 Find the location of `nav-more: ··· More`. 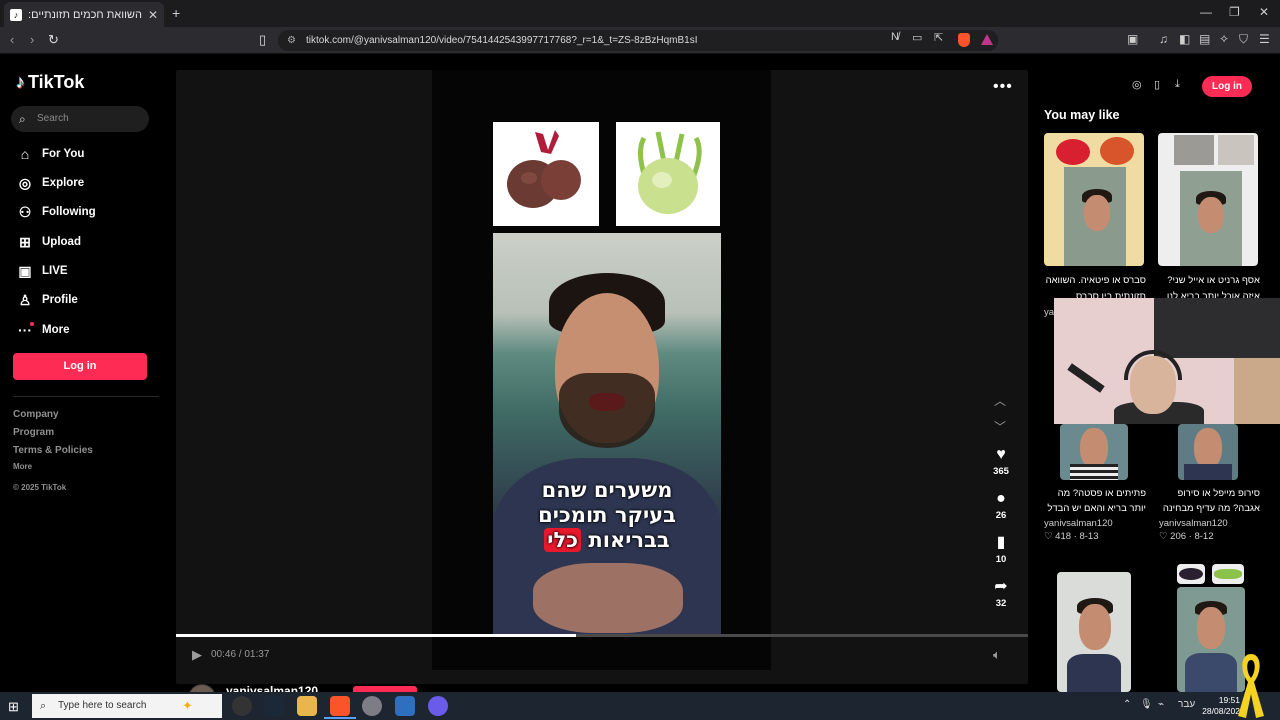

nav-more: ··· More is located at coordinates (42, 330).